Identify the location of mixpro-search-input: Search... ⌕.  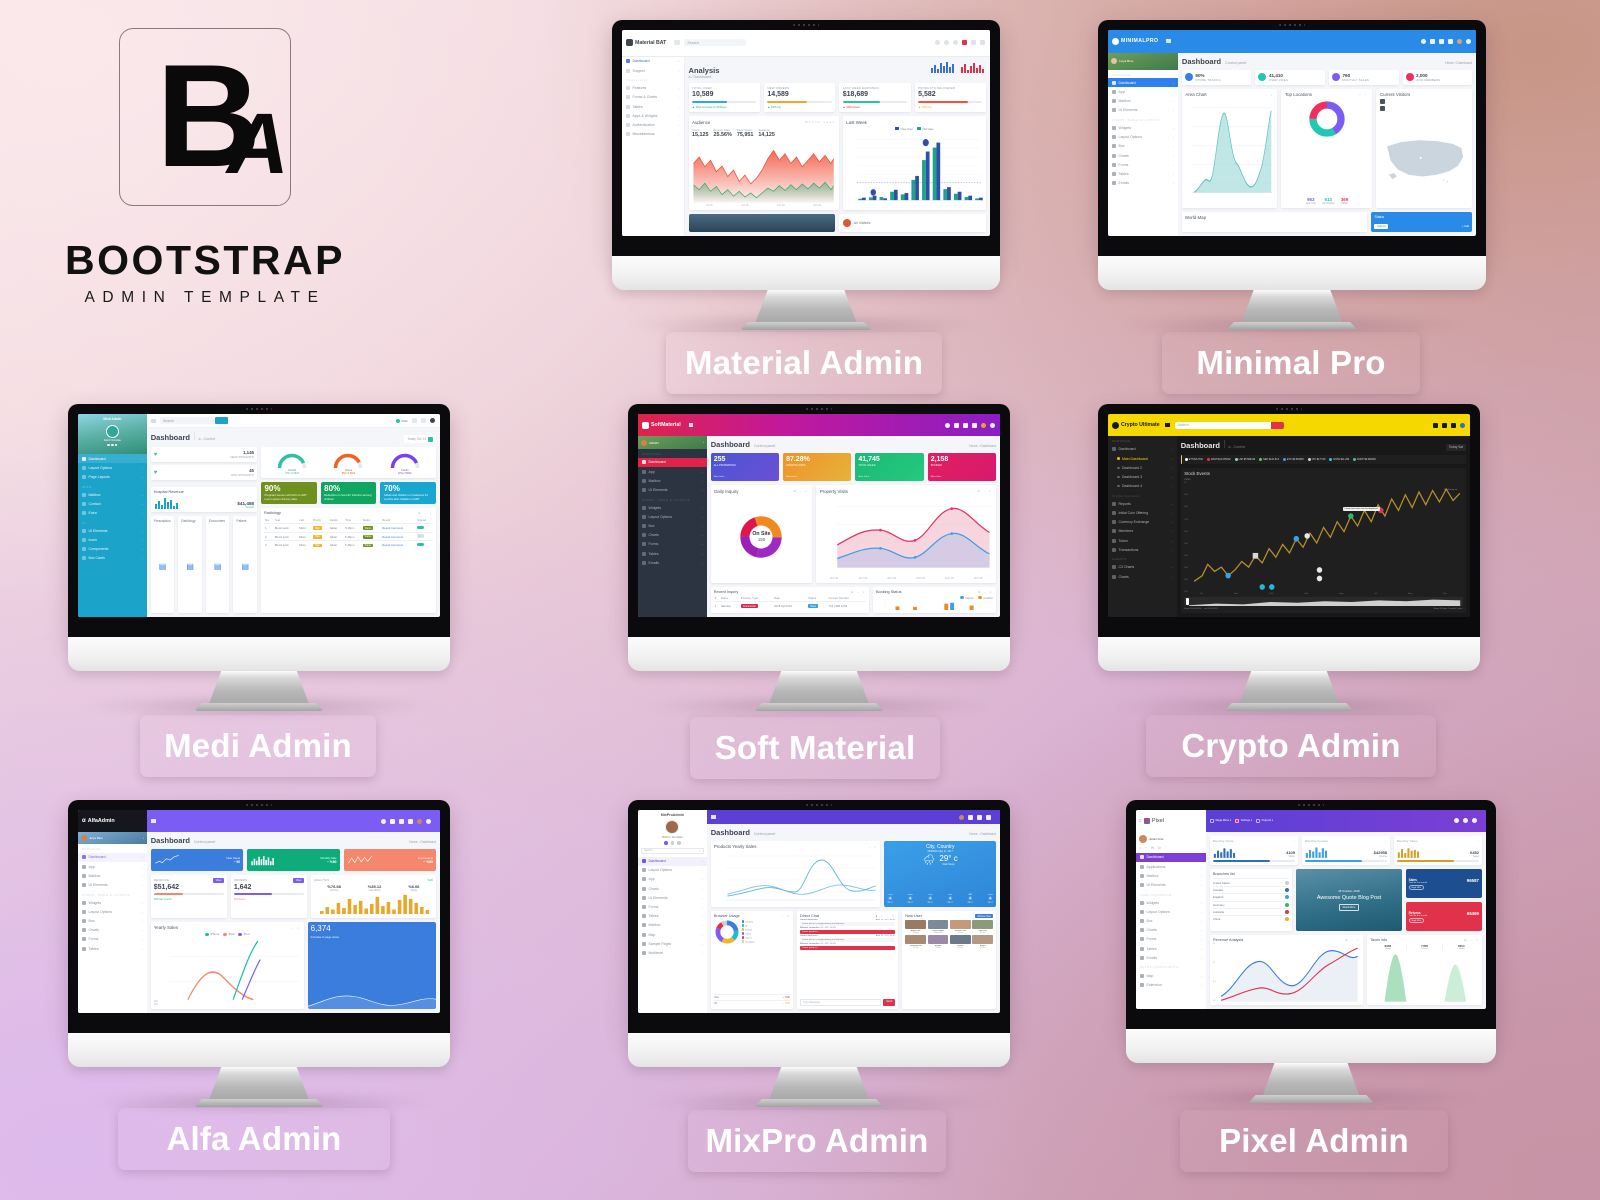
(672, 850).